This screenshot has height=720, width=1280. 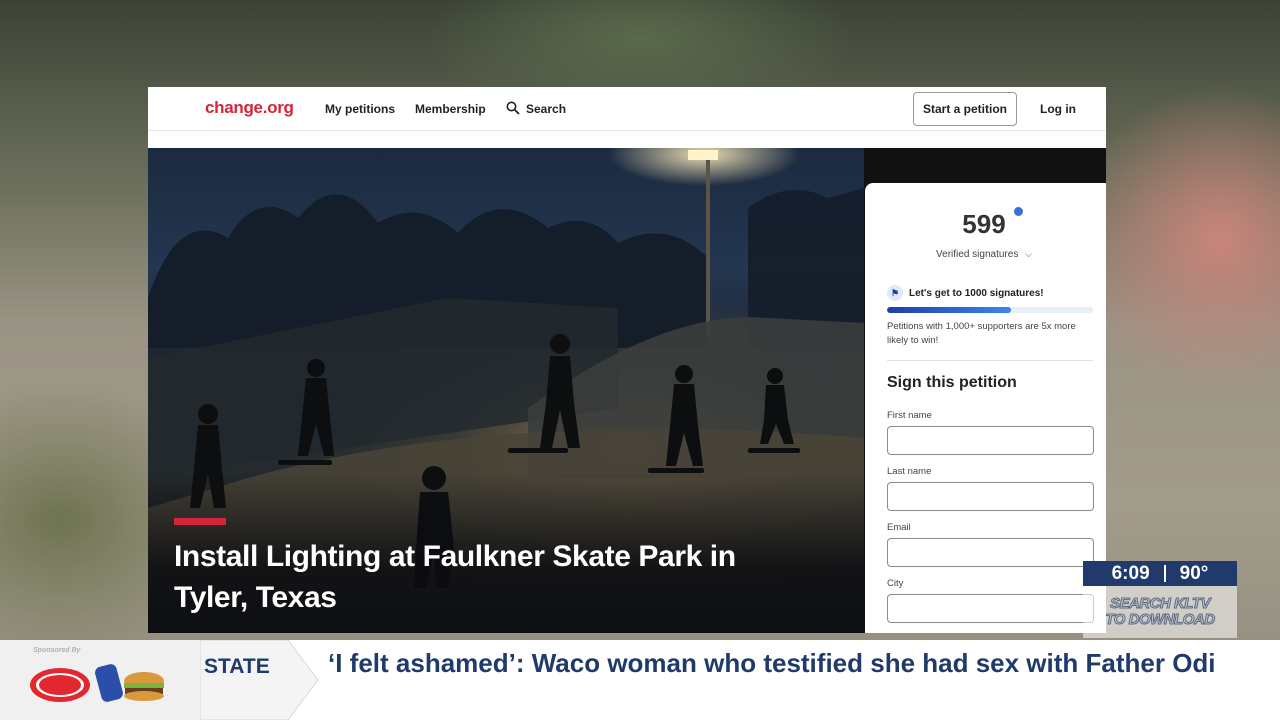 I want to click on nav-my-petitions: My petitions, so click(x=360, y=109).